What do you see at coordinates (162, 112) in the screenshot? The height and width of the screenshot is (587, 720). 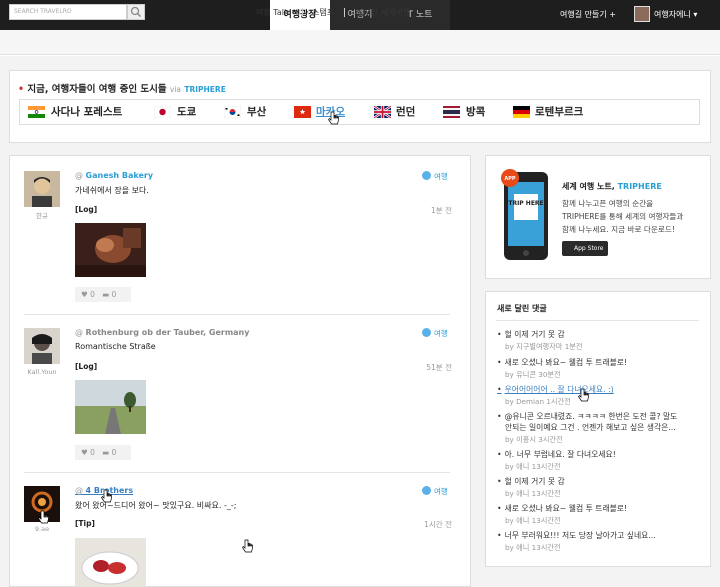 I see `japan-flag-icon` at bounding box center [162, 112].